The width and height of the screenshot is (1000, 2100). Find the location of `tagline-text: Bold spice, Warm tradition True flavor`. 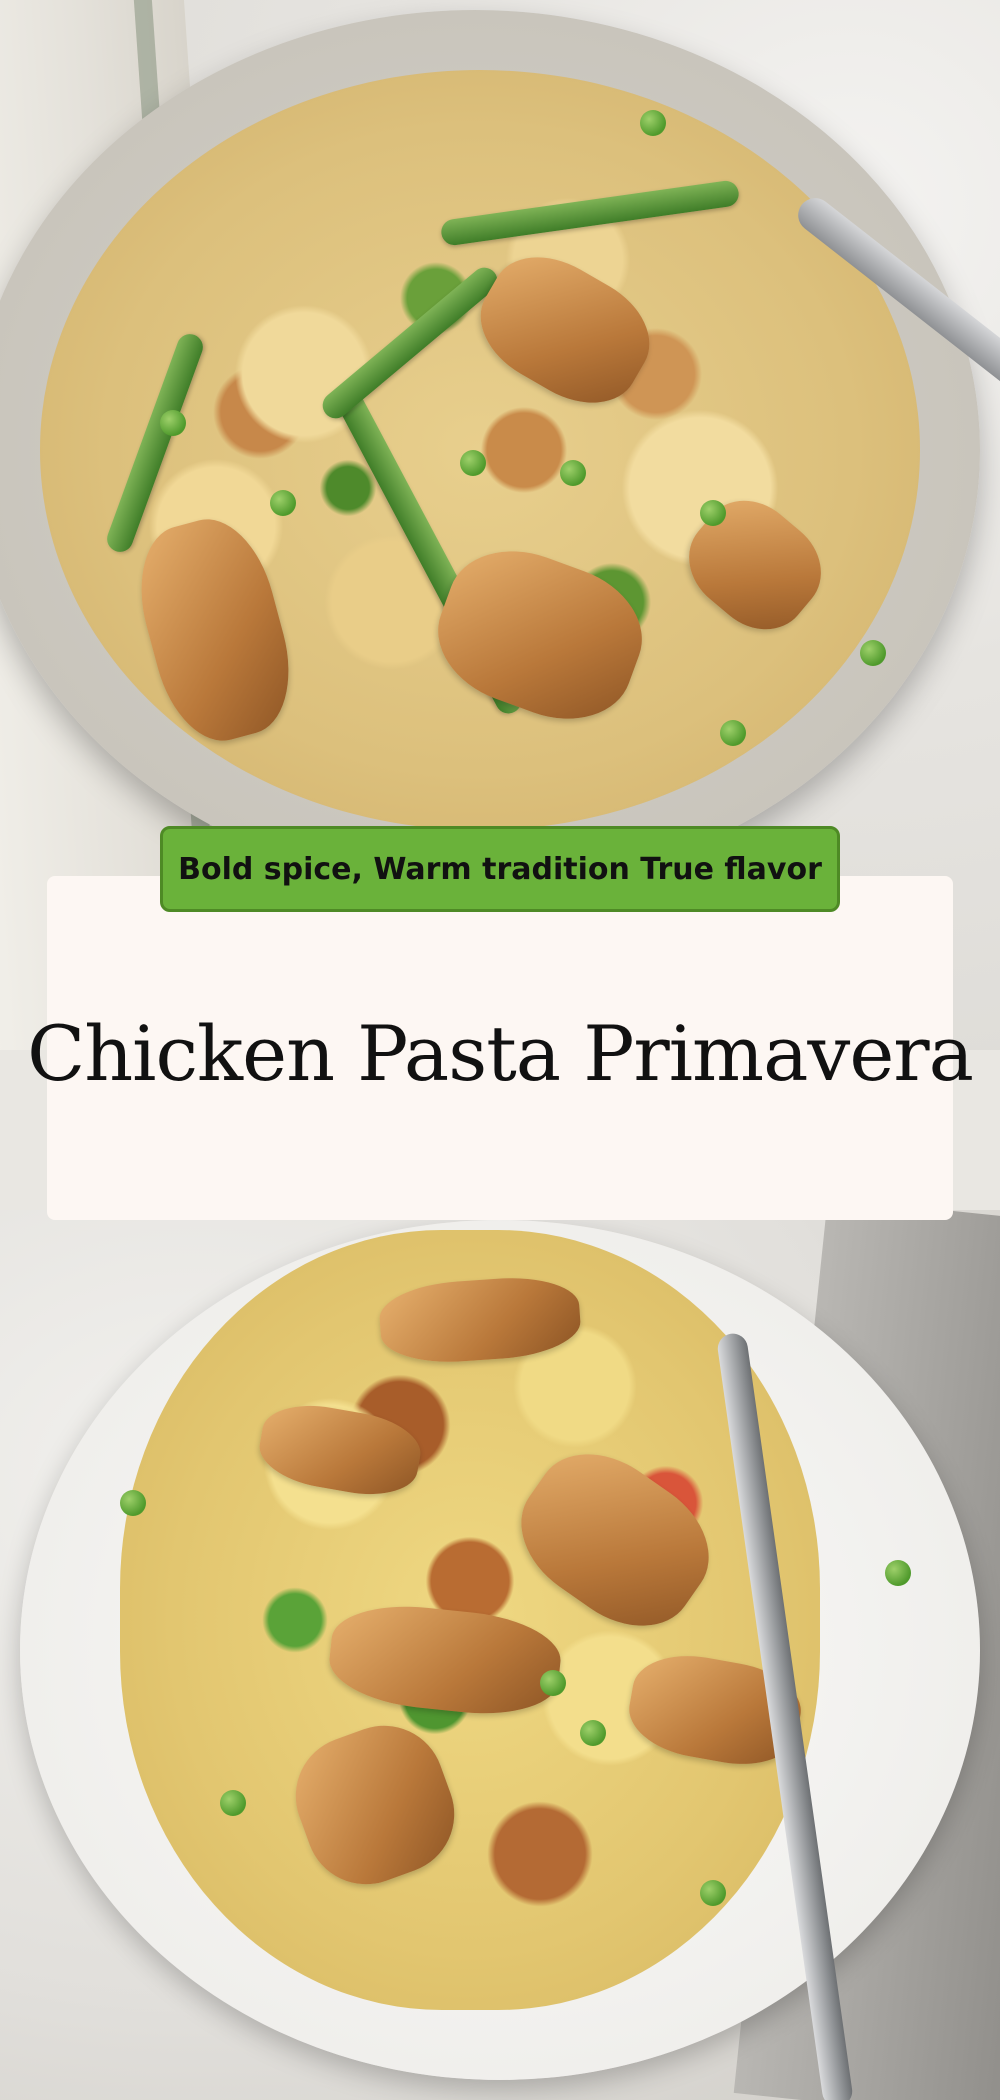

tagline-text: Bold spice, Warm tradition True flavor is located at coordinates (500, 869).